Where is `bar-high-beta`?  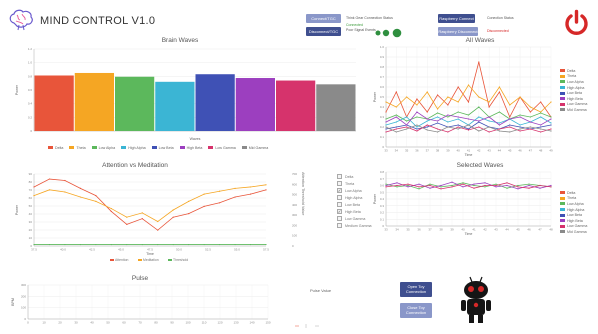 bar-high-beta is located at coordinates (255, 104).